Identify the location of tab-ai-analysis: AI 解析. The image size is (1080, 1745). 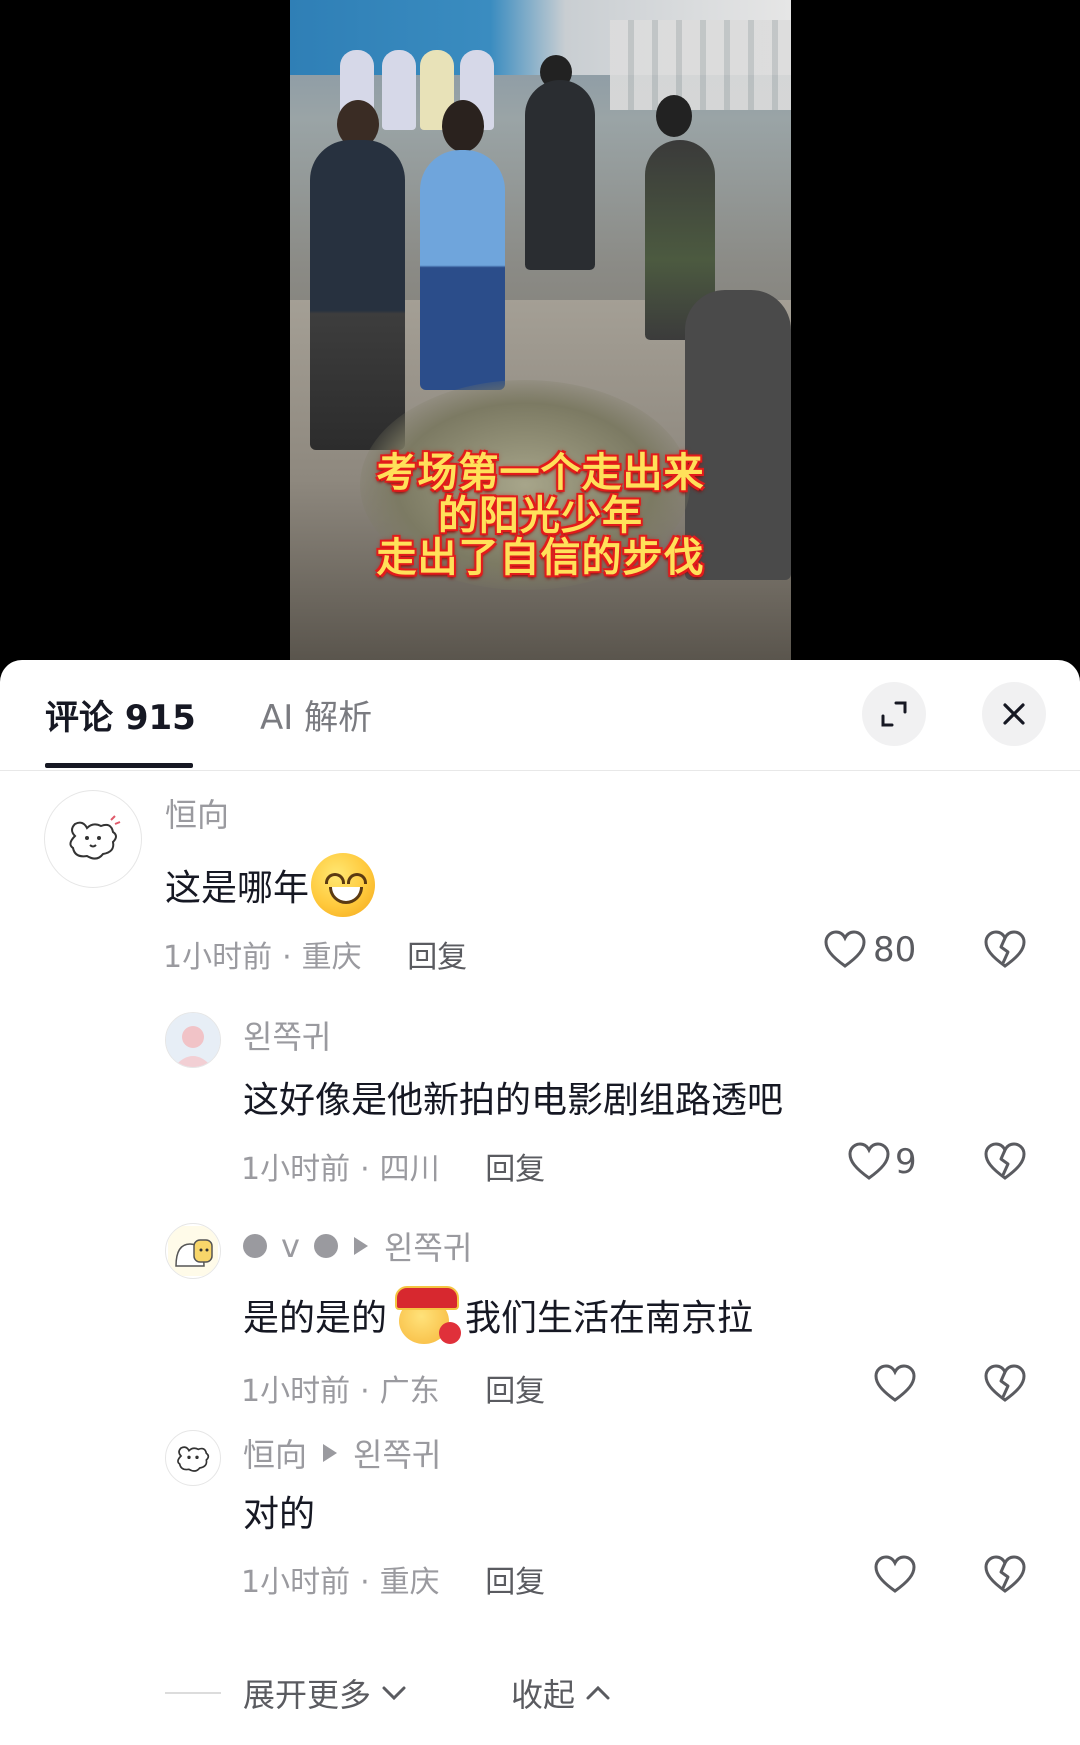
(316, 714).